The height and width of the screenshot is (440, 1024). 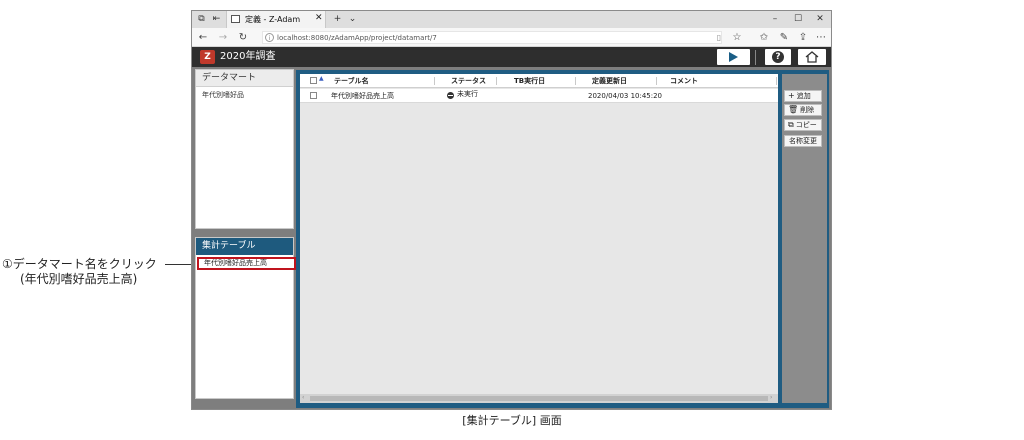 I want to click on header-divider, so click(x=755, y=57).